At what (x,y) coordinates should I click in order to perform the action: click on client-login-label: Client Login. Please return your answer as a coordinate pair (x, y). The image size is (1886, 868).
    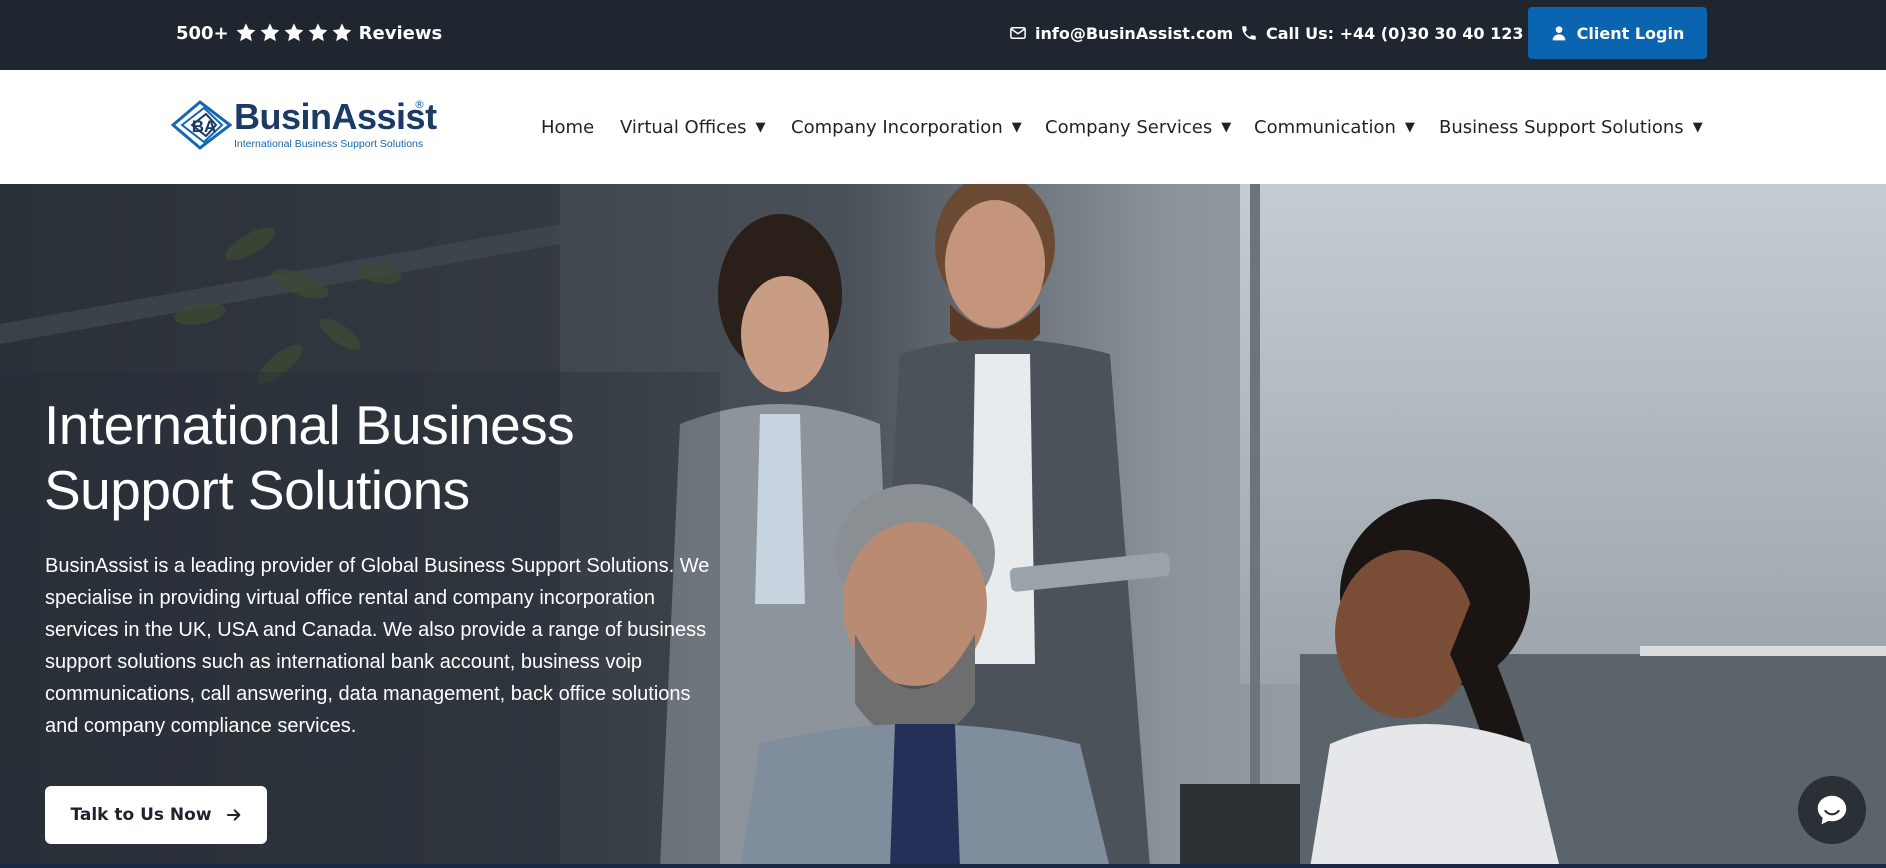
    Looking at the image, I should click on (1630, 33).